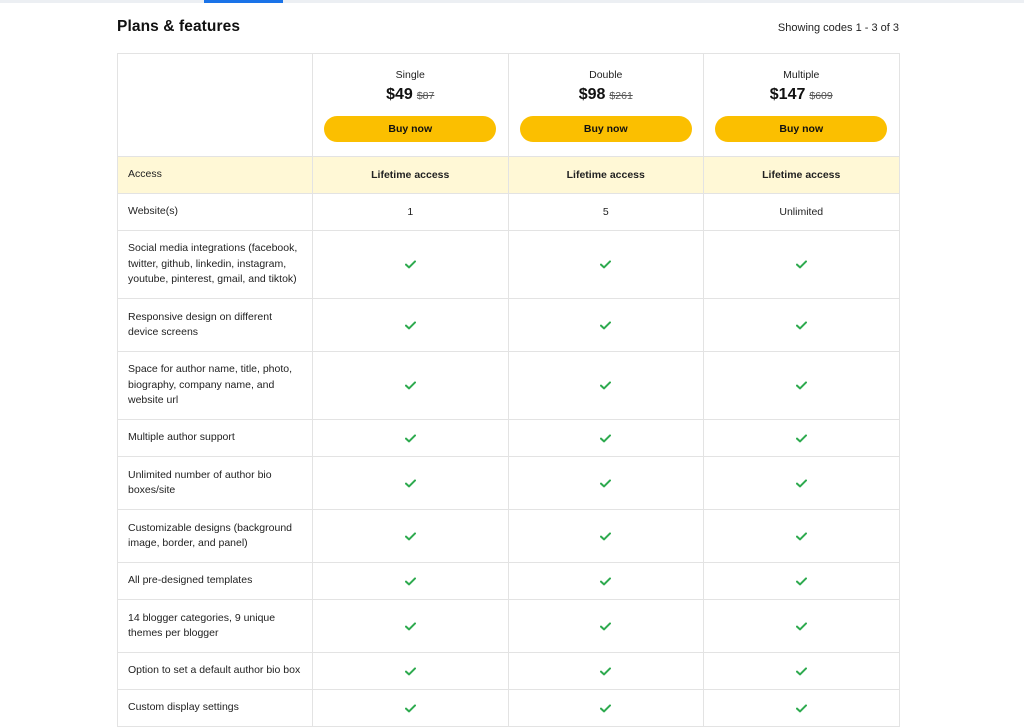  What do you see at coordinates (621, 96) in the screenshot?
I see `plan-old-price: $261` at bounding box center [621, 96].